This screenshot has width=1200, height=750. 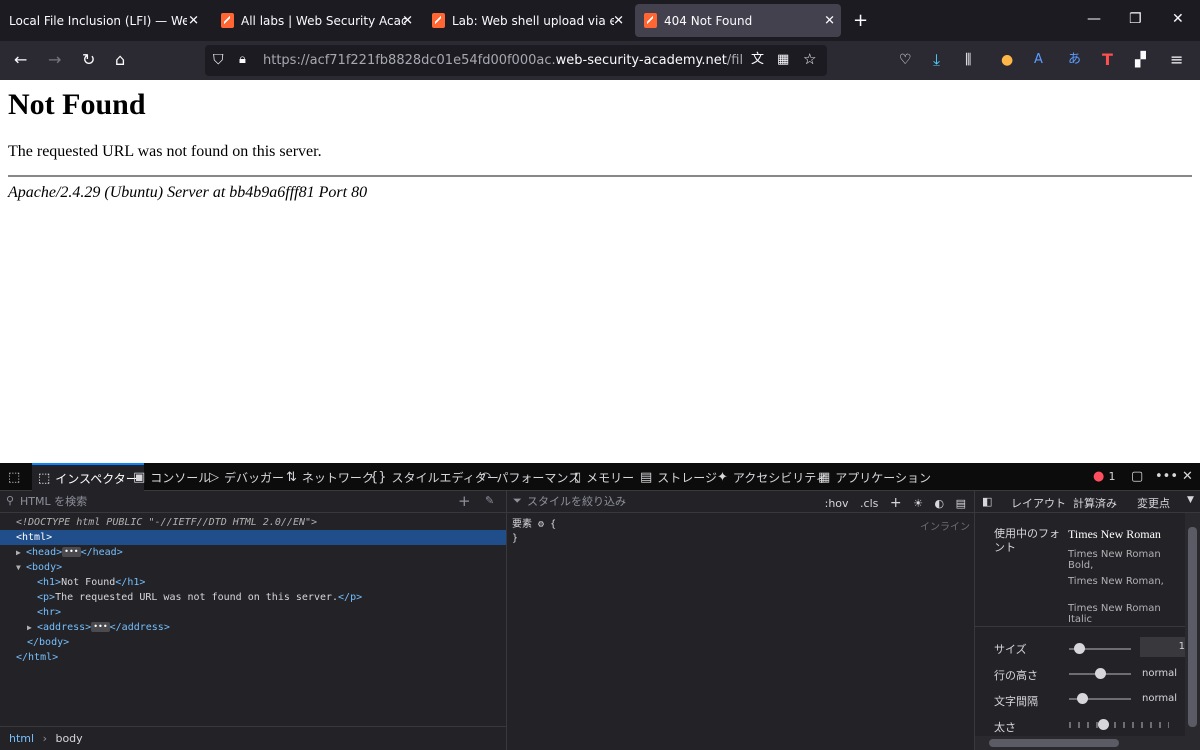 I want to click on tab-storage: ▤ ストレージ, so click(x=678, y=477).